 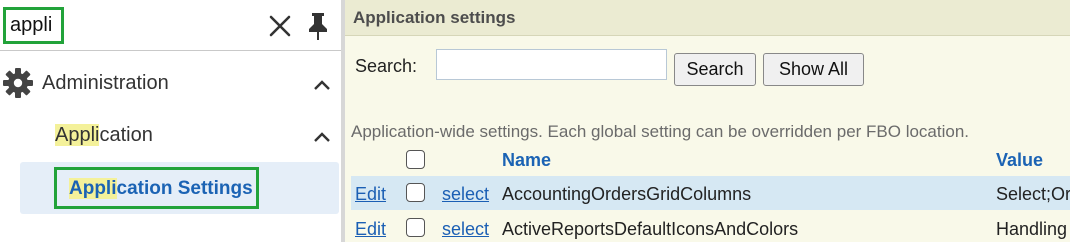 What do you see at coordinates (18, 83) in the screenshot?
I see `gear-icon` at bounding box center [18, 83].